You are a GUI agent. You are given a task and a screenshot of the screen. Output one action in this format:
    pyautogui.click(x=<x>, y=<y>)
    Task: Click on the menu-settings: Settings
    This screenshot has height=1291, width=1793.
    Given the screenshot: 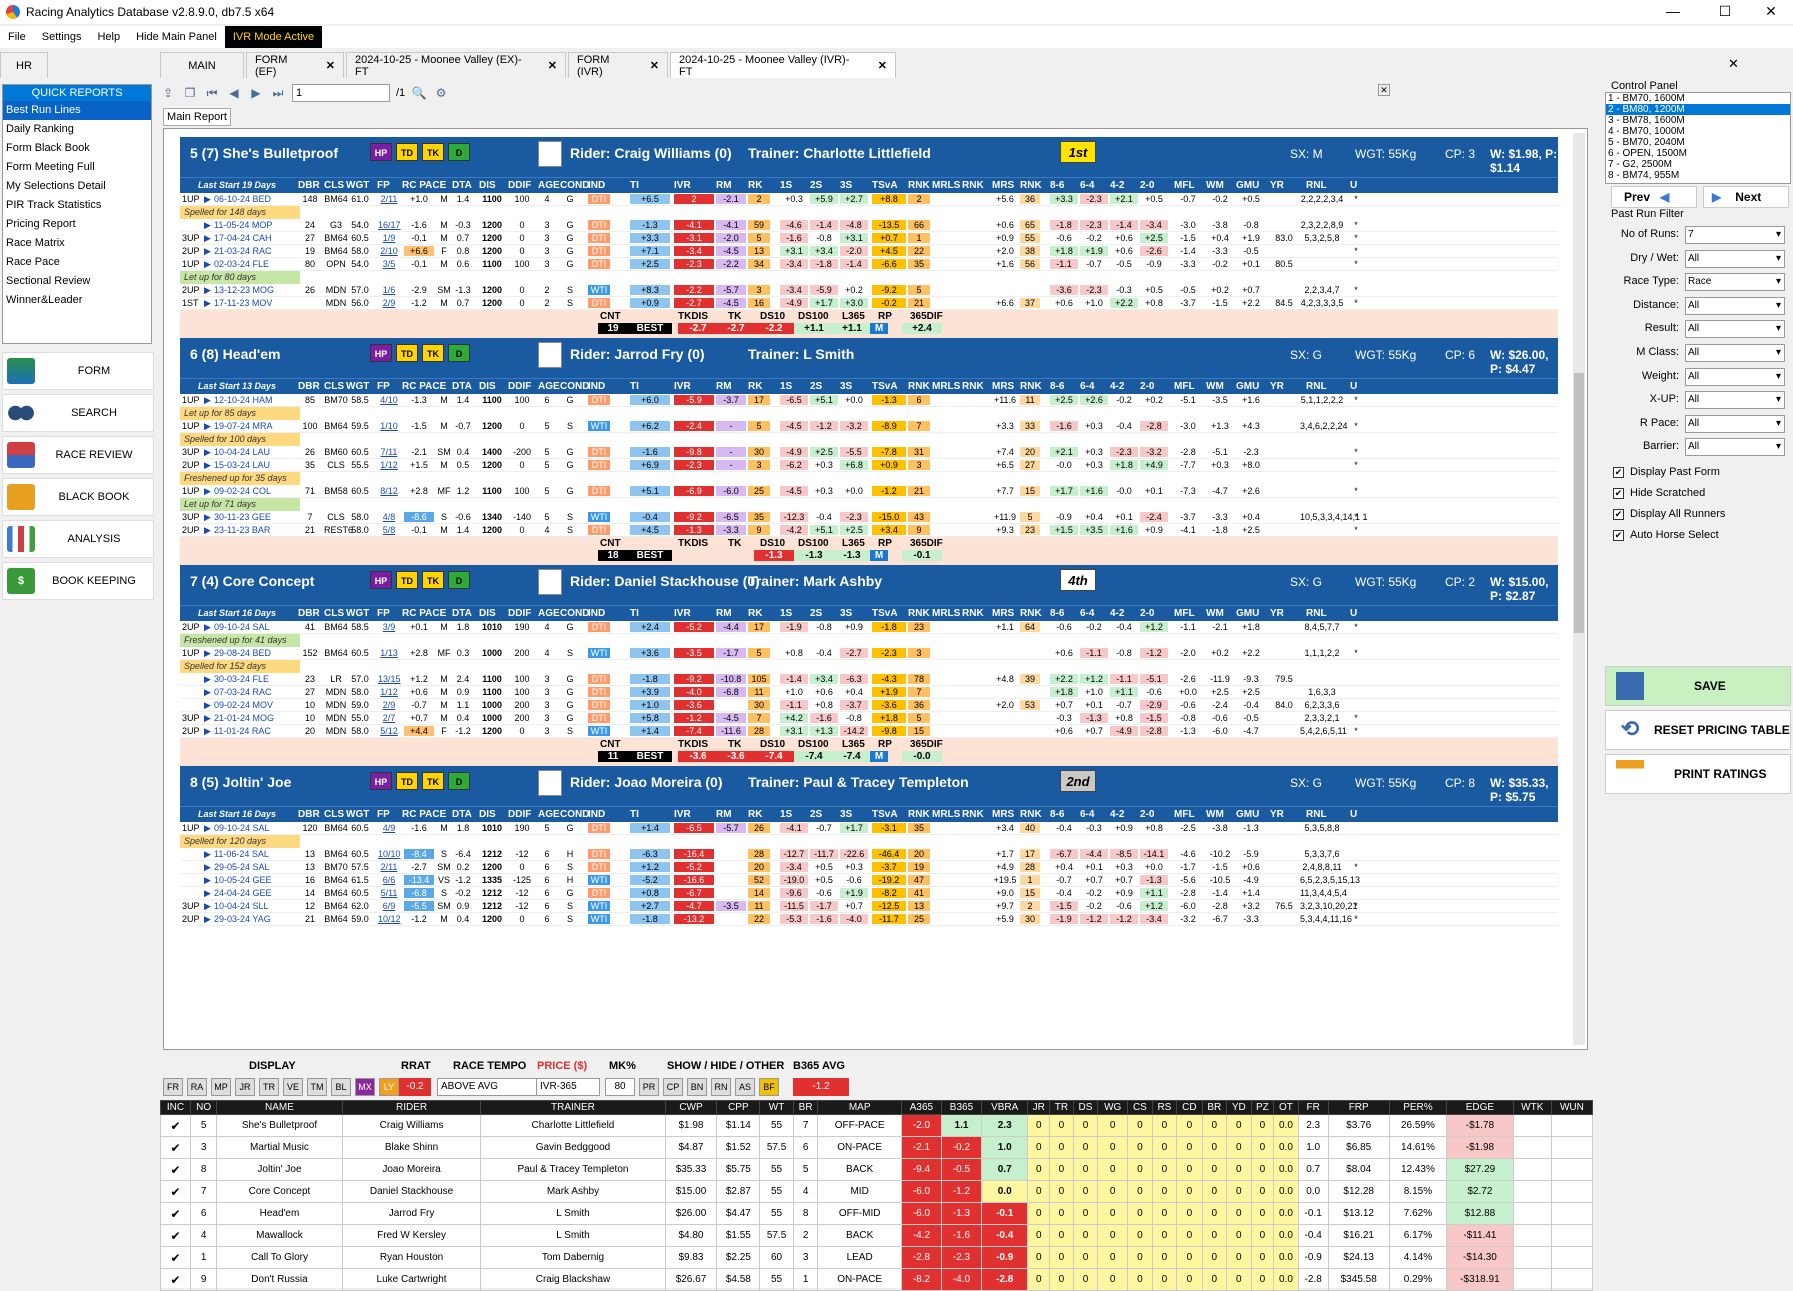 What is the action you would take?
    pyautogui.click(x=62, y=37)
    